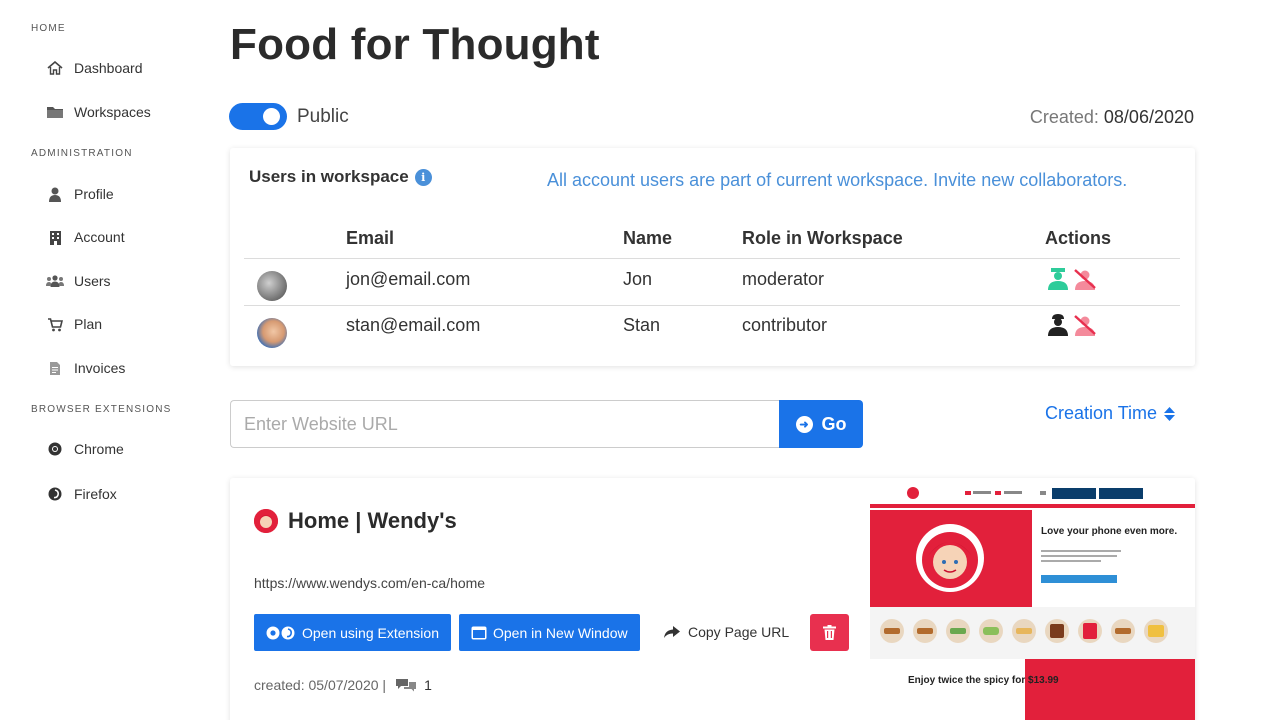  What do you see at coordinates (320, 685) in the screenshot?
I see `page-created-text: created: 05/07/2020 |` at bounding box center [320, 685].